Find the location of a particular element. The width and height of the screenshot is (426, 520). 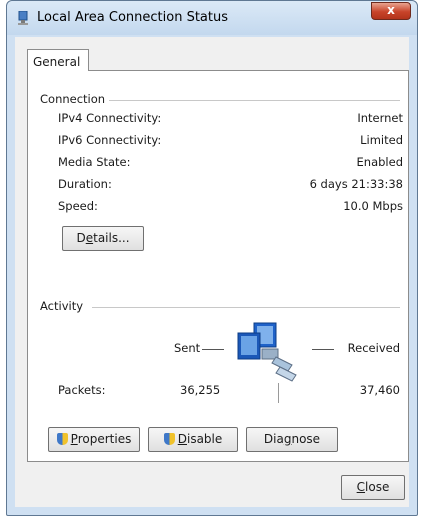

packets-received-value: 37,460 is located at coordinates (379, 390).